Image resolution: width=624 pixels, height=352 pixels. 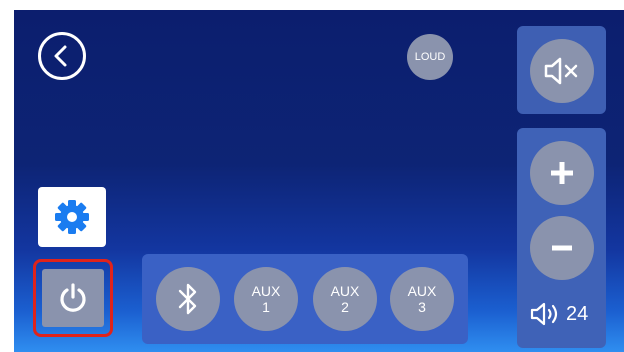 I want to click on speaker-mute-icon, so click(x=561, y=71).